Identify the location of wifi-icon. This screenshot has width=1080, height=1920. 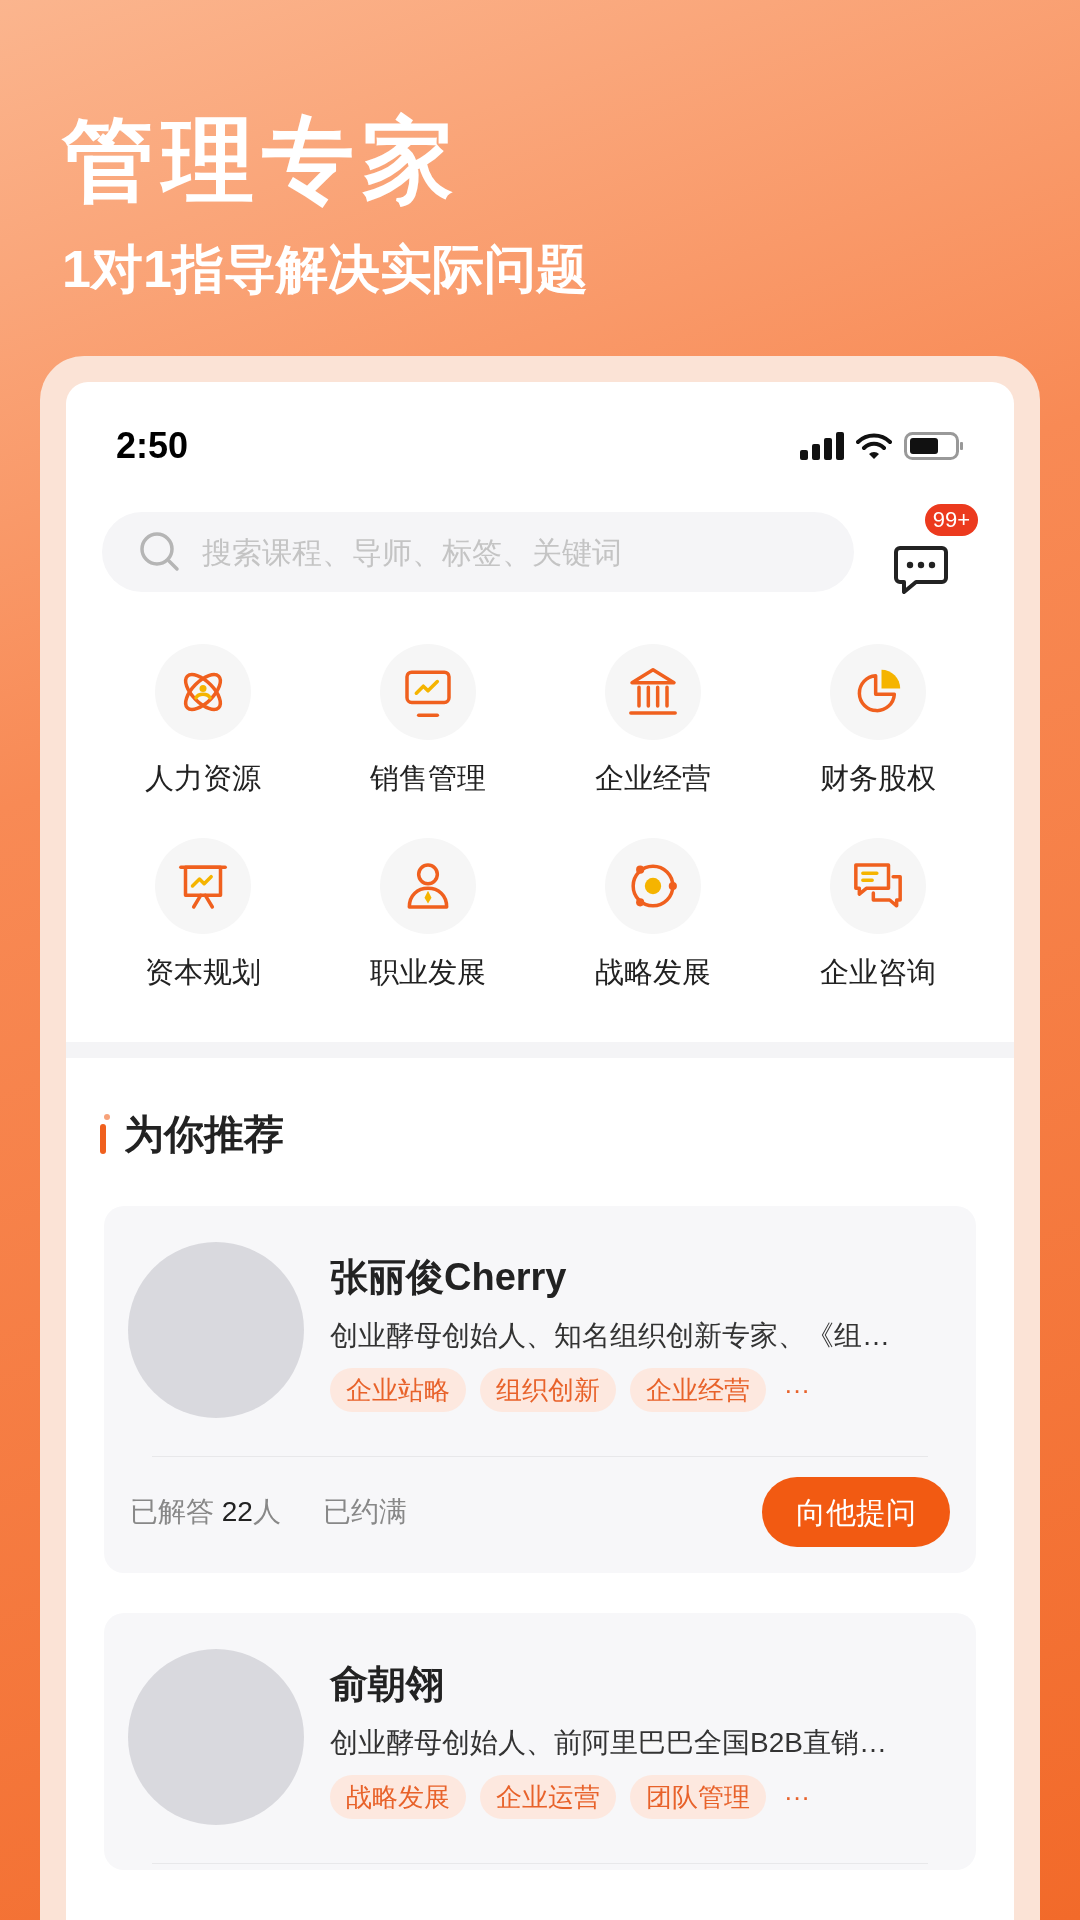
(874, 446).